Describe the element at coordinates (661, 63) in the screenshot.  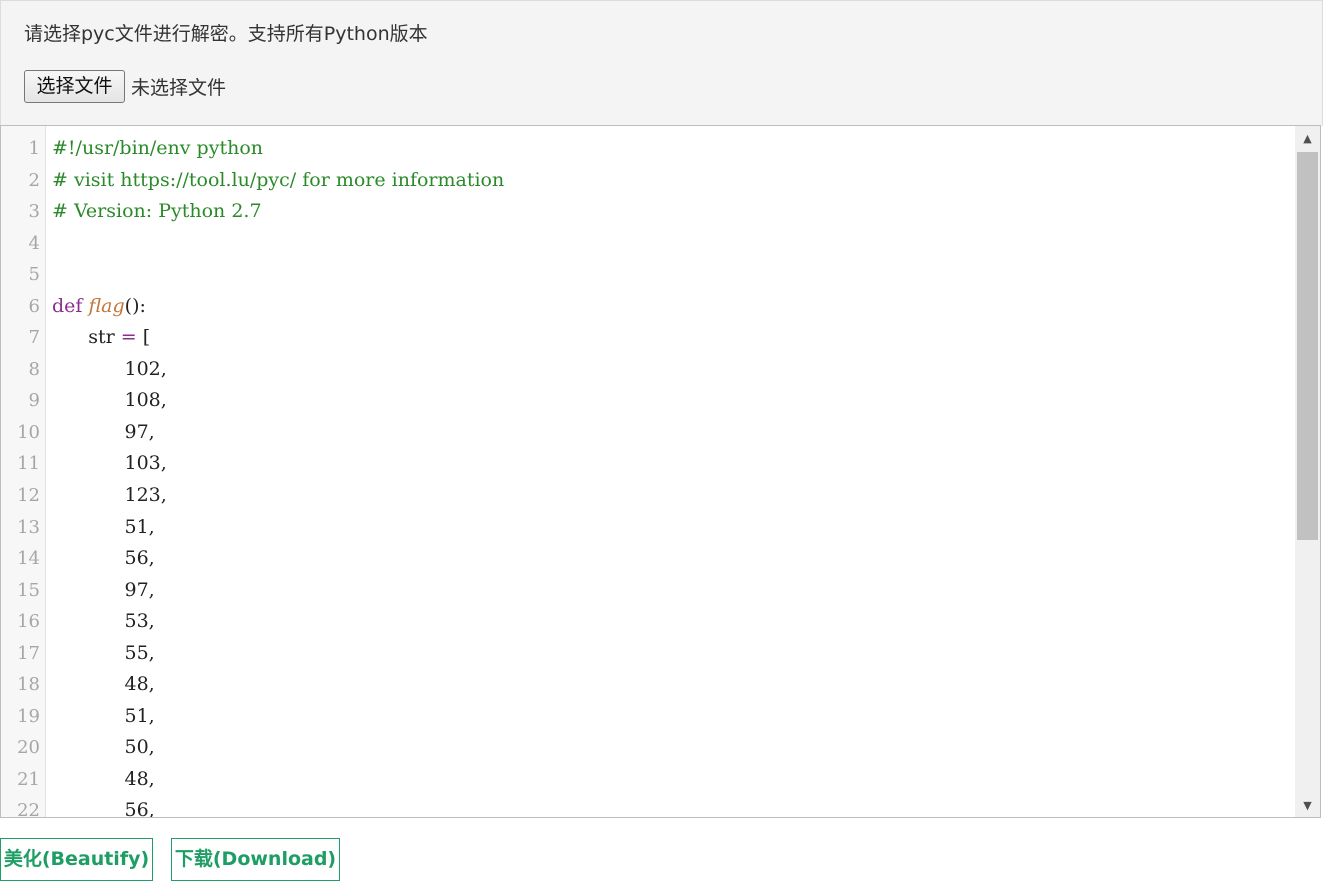
I see `upload-panel: 请选择pyc文件进行解密。支持所有Python版本 选择文件 未选择文件` at that location.